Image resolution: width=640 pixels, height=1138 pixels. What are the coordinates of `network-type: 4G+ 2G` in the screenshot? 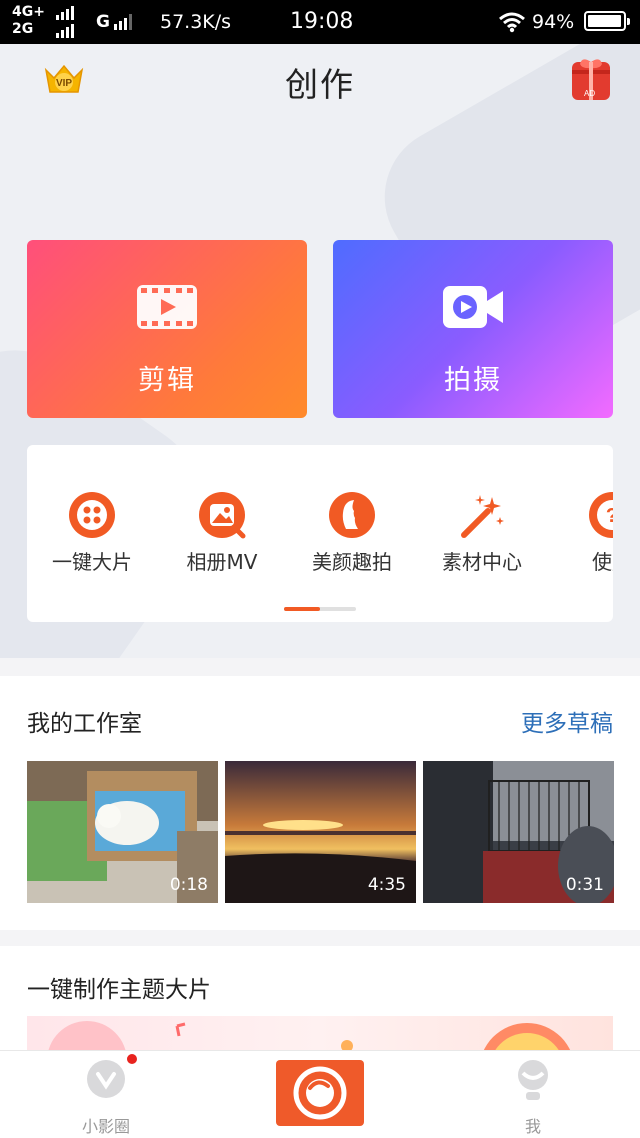 It's located at (28, 21).